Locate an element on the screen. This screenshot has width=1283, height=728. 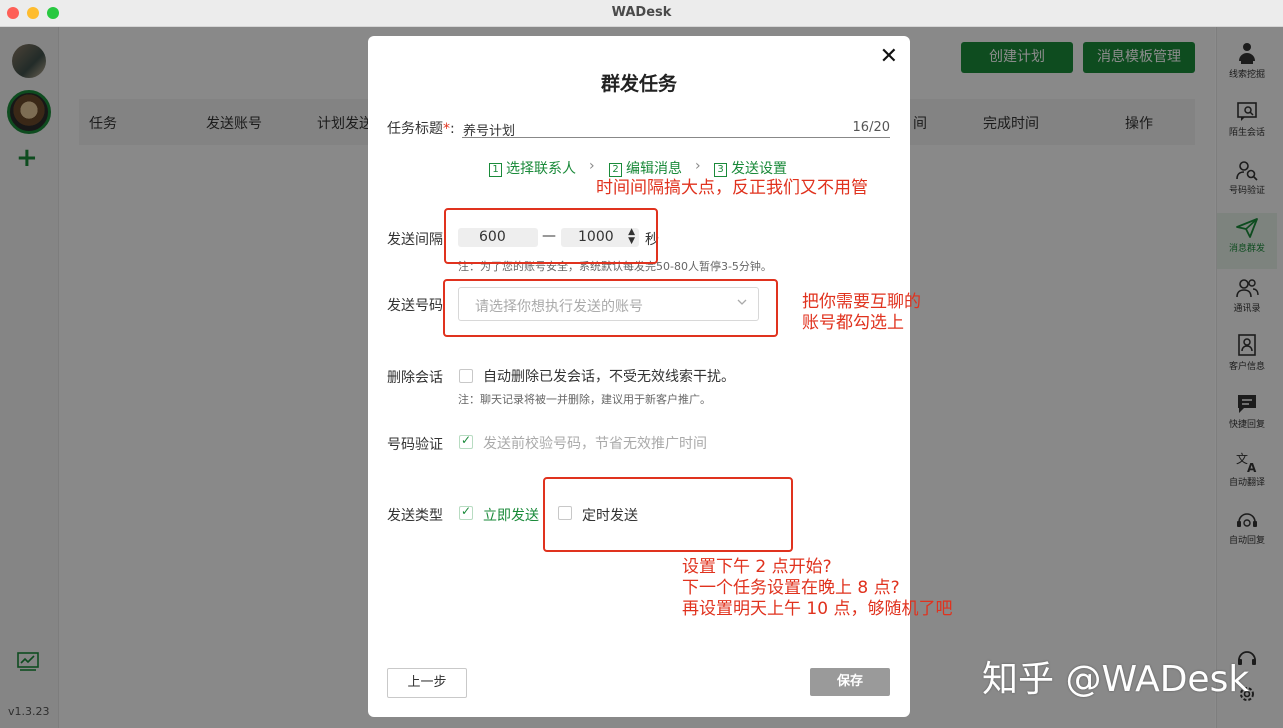
close-icon: ✕ is located at coordinates (889, 56).